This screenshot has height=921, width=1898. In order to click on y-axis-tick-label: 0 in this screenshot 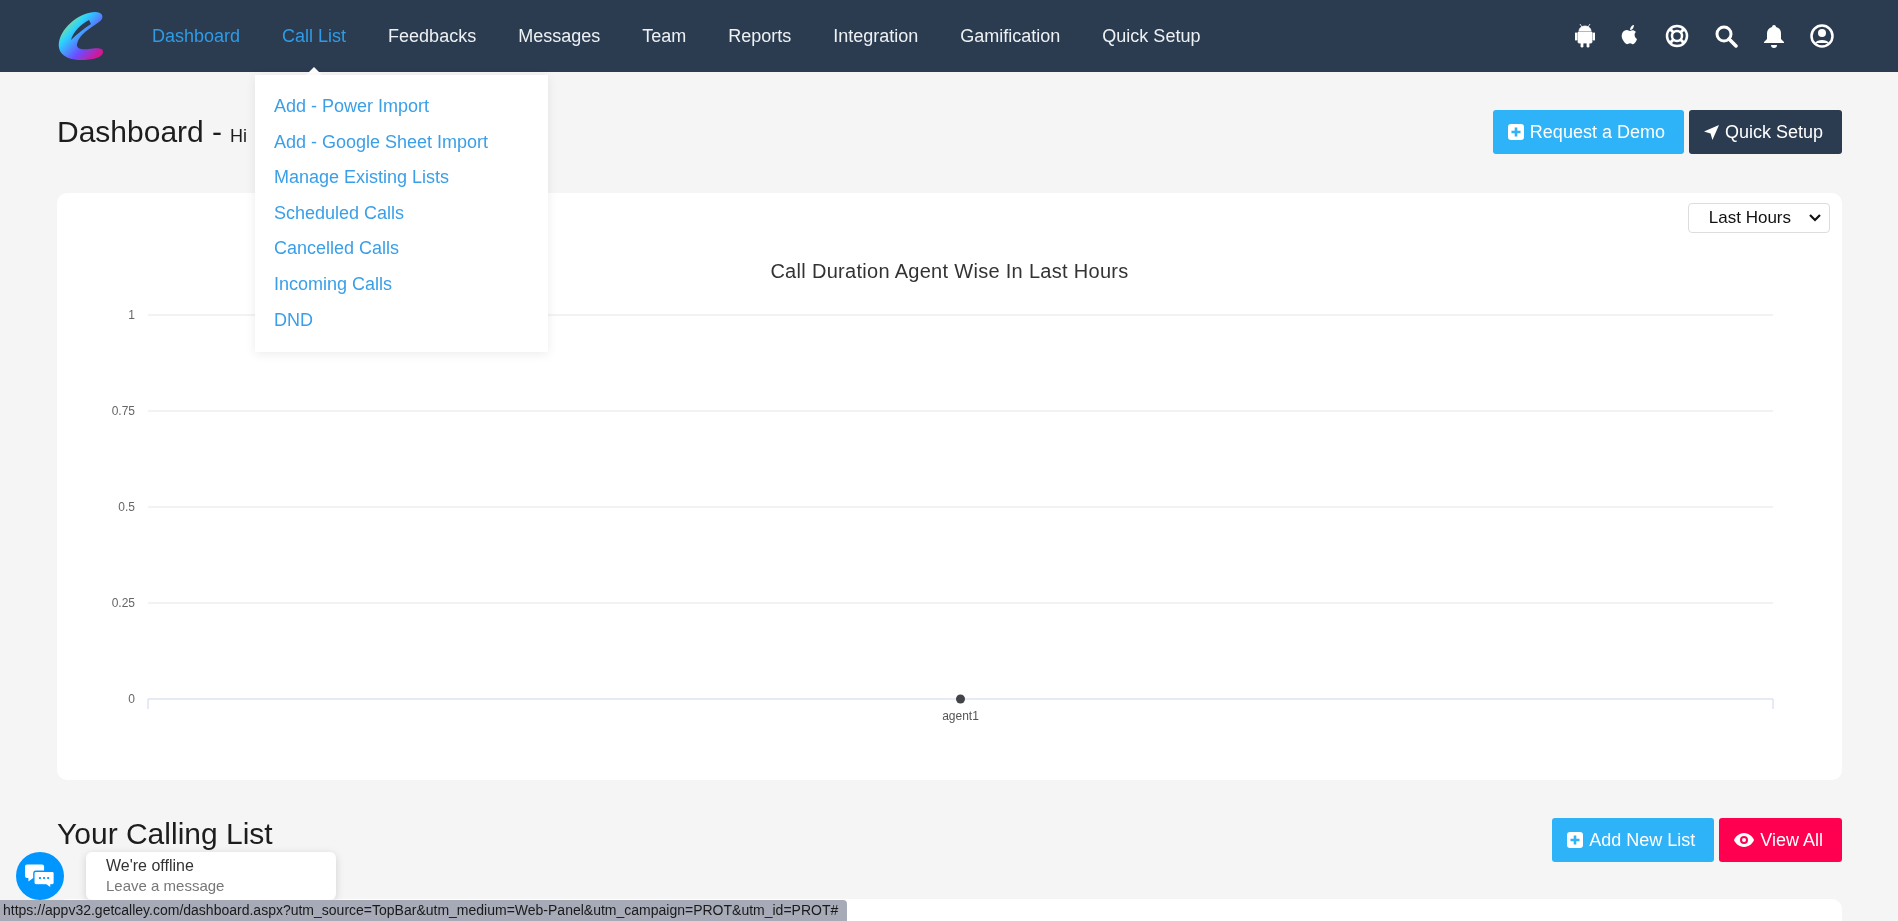, I will do `click(131, 699)`.